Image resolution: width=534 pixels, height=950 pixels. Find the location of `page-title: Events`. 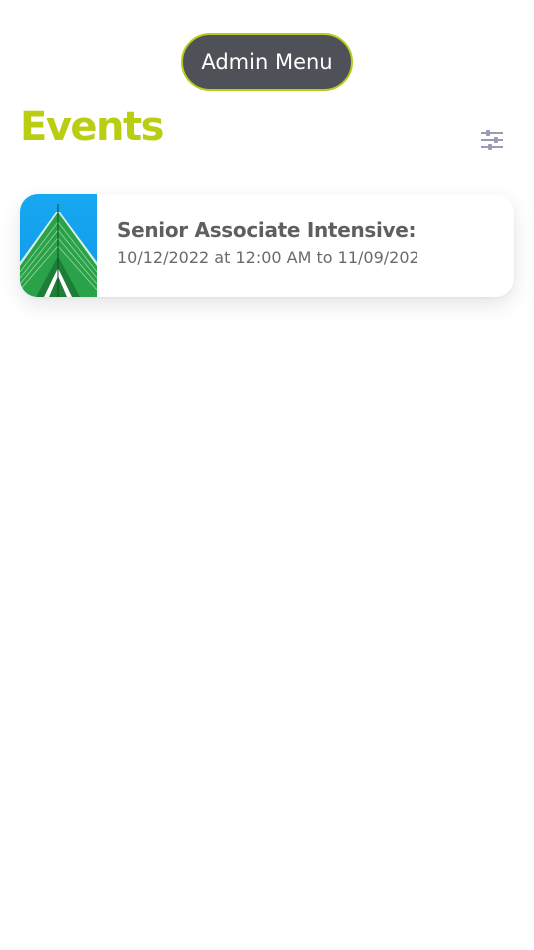

page-title: Events is located at coordinates (92, 127).